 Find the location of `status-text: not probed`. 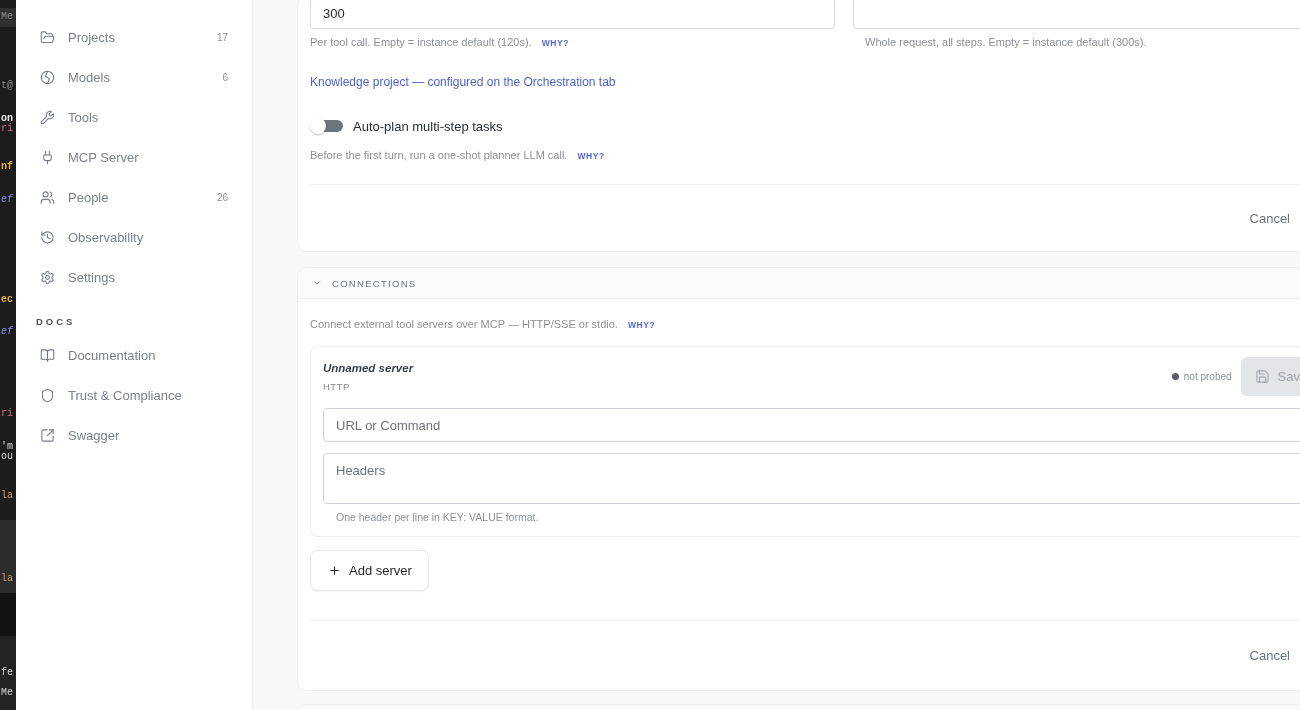

status-text: not probed is located at coordinates (1207, 376).